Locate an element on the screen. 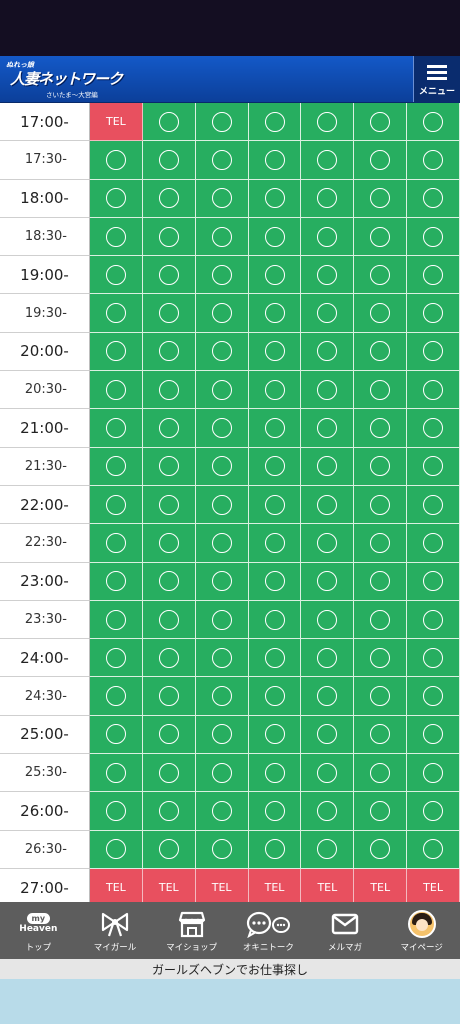 Image resolution: width=460 pixels, height=1024 pixels. tel-slot: TEL is located at coordinates (116, 122).